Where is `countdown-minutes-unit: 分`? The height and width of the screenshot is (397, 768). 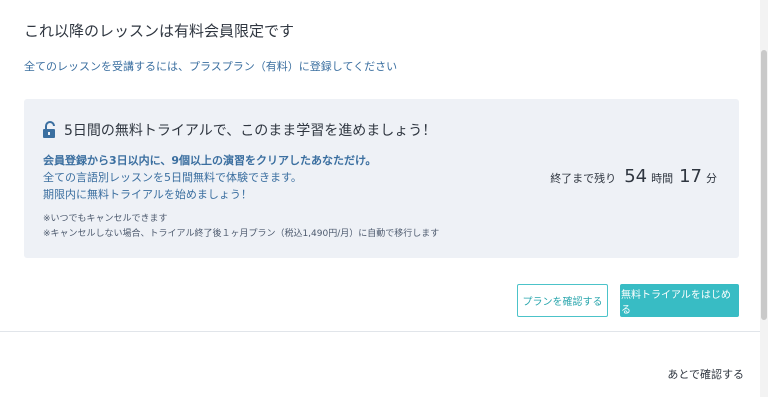
countdown-minutes-unit: 分 is located at coordinates (711, 178).